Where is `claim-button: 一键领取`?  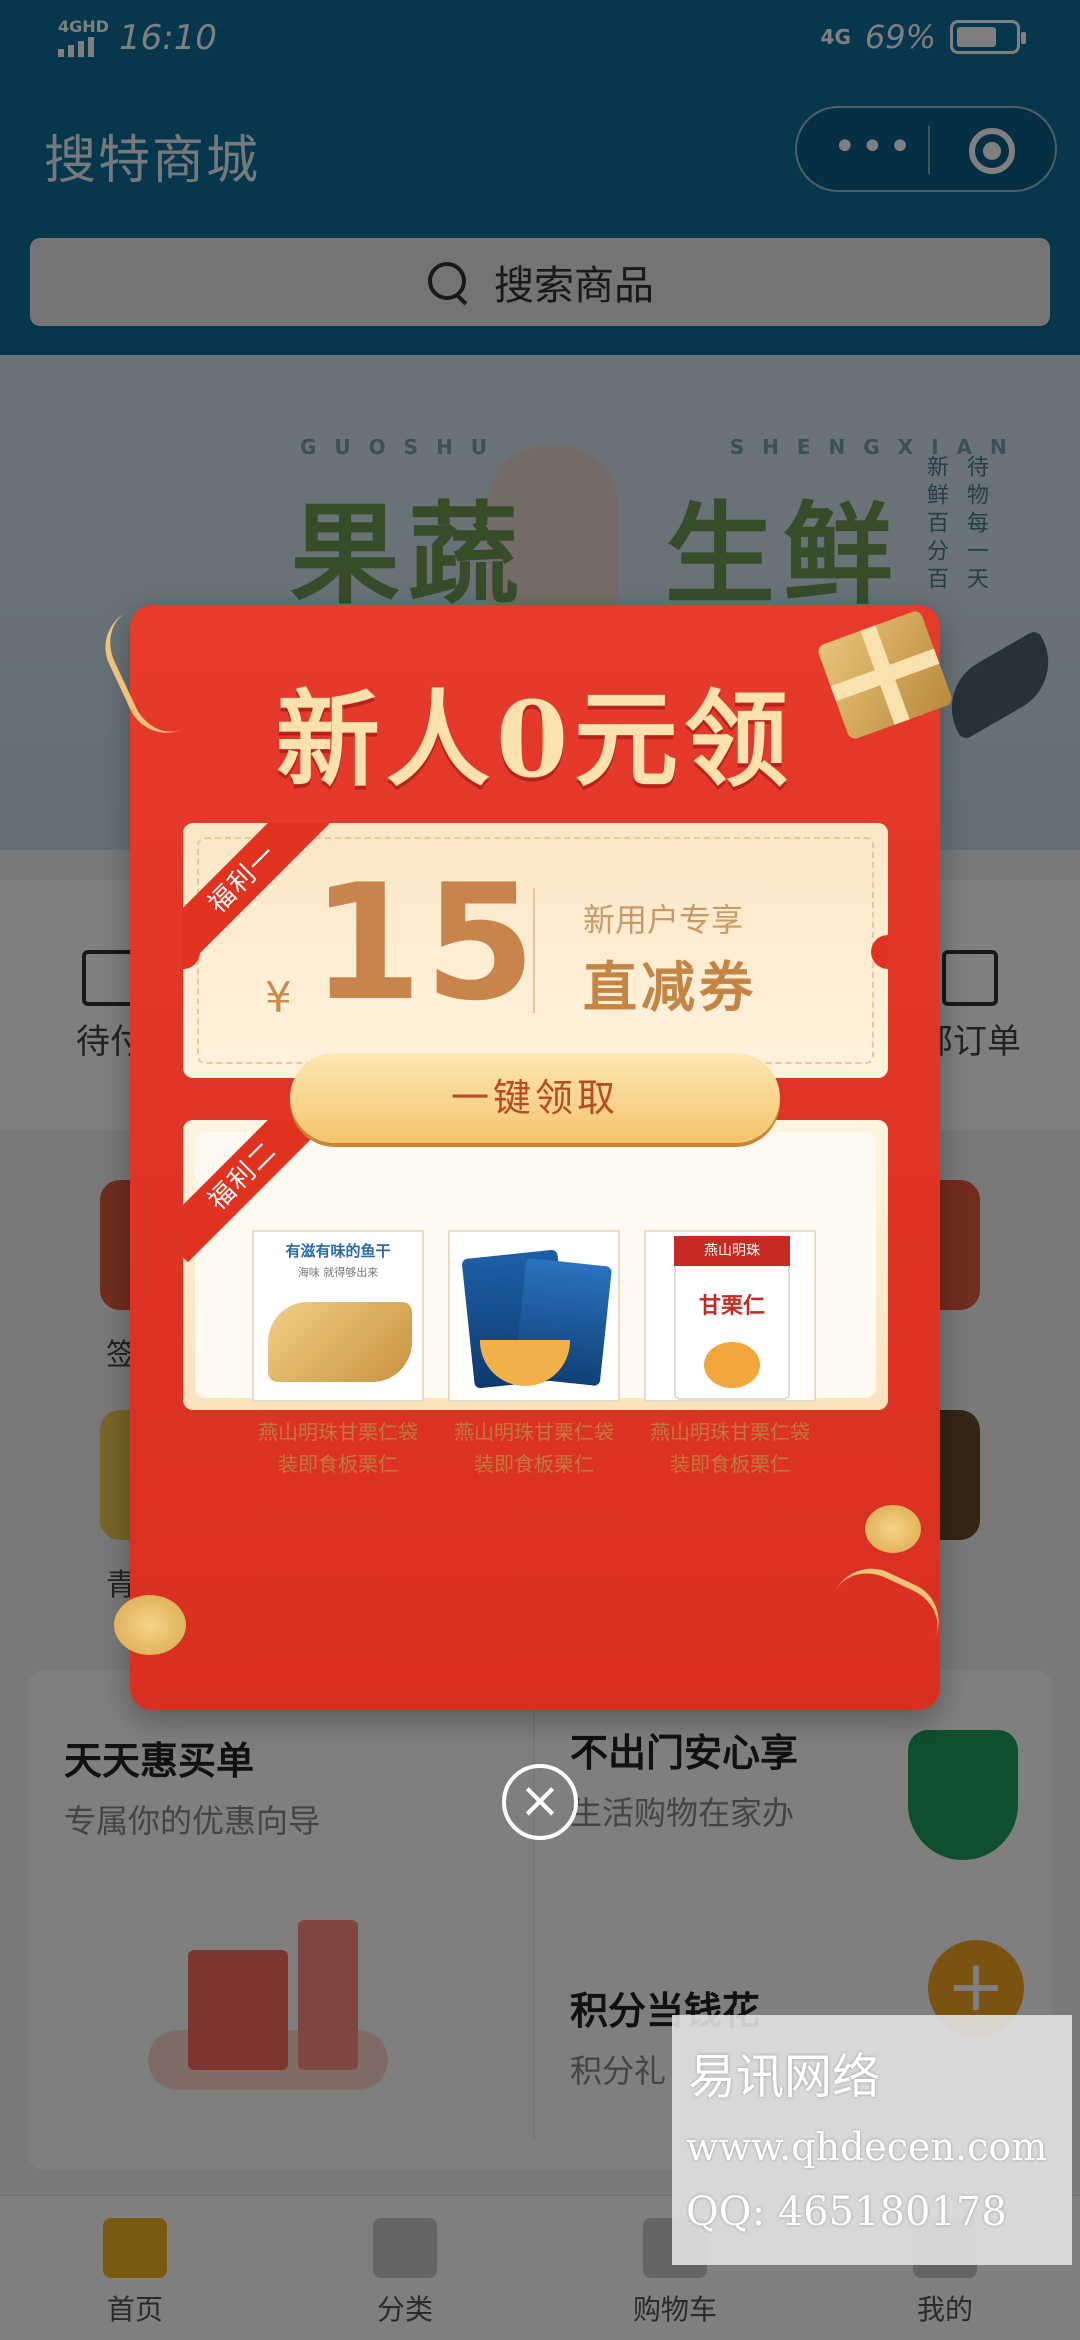 claim-button: 一键领取 is located at coordinates (535, 1098).